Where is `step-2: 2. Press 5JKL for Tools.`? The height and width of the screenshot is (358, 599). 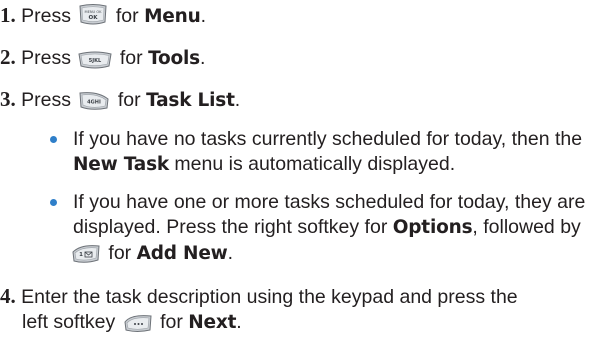 step-2: 2. Press 5JKL for Tools. is located at coordinates (102, 57).